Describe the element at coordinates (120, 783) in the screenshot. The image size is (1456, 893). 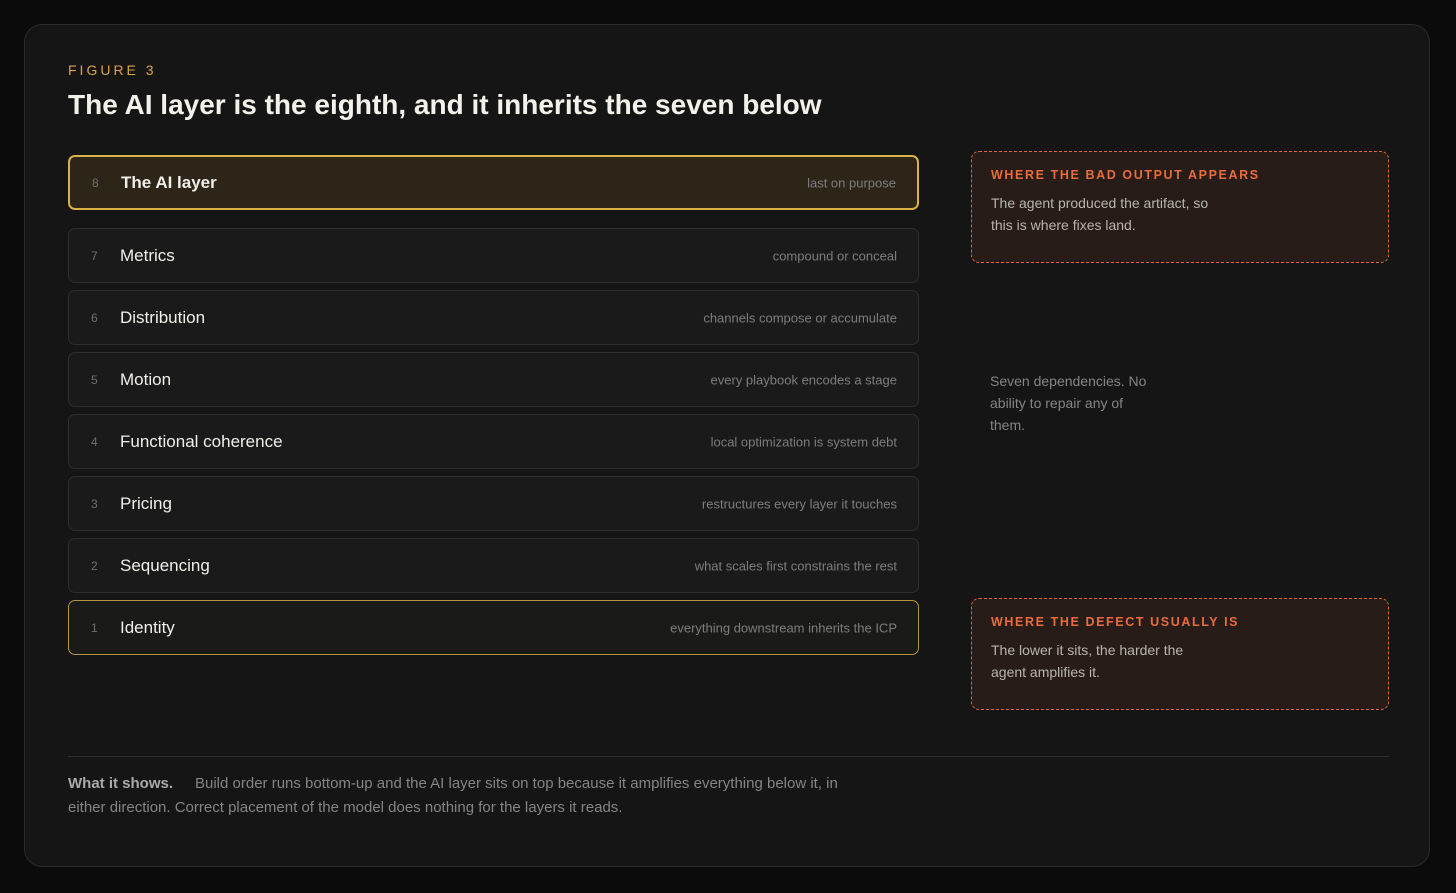
I see `caption-label: What it shows.` at that location.